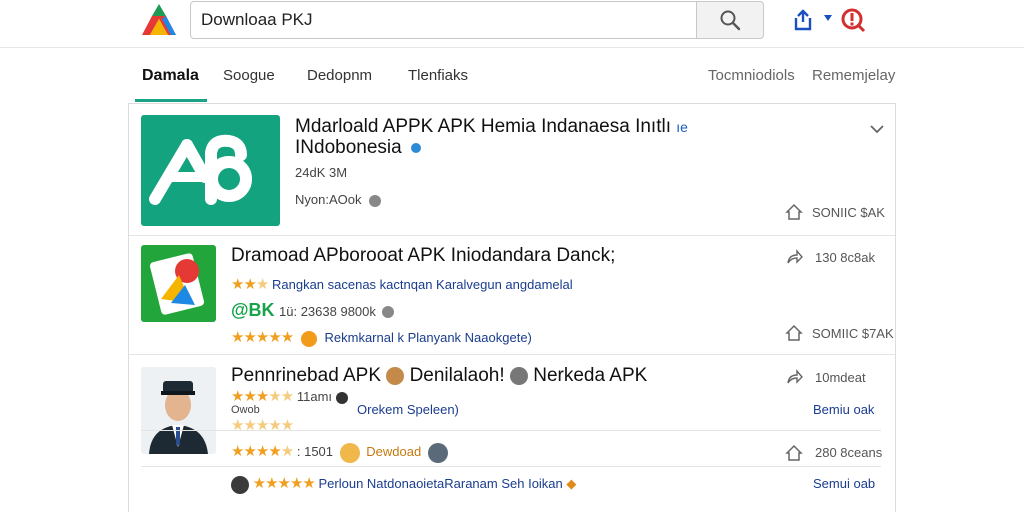  I want to click on result-side-label: 130 8c8ak, so click(845, 257).